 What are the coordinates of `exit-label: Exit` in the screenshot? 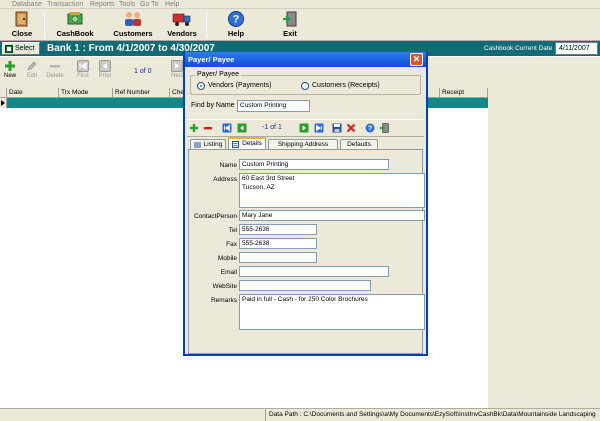 It's located at (290, 33).